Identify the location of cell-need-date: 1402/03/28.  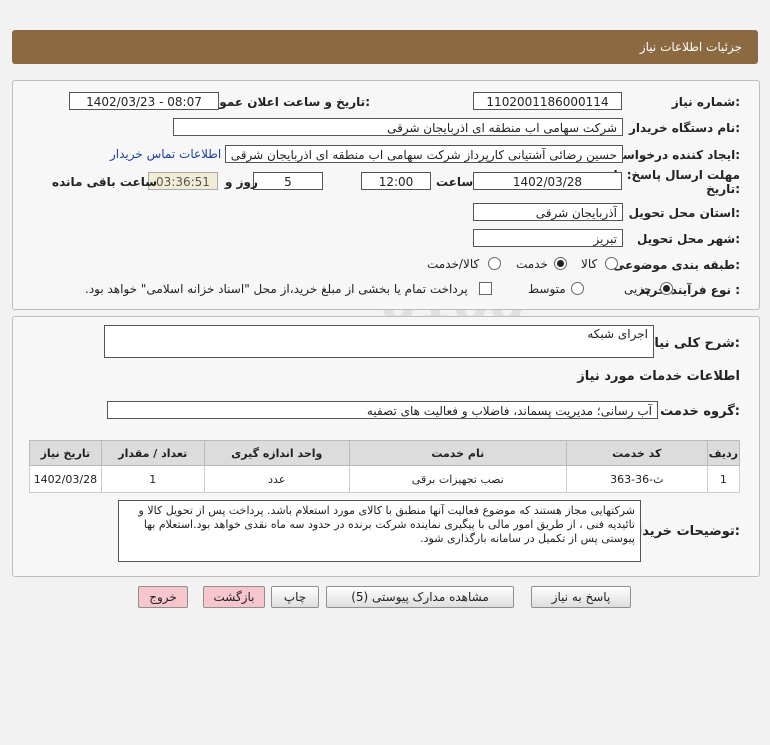
(65, 479).